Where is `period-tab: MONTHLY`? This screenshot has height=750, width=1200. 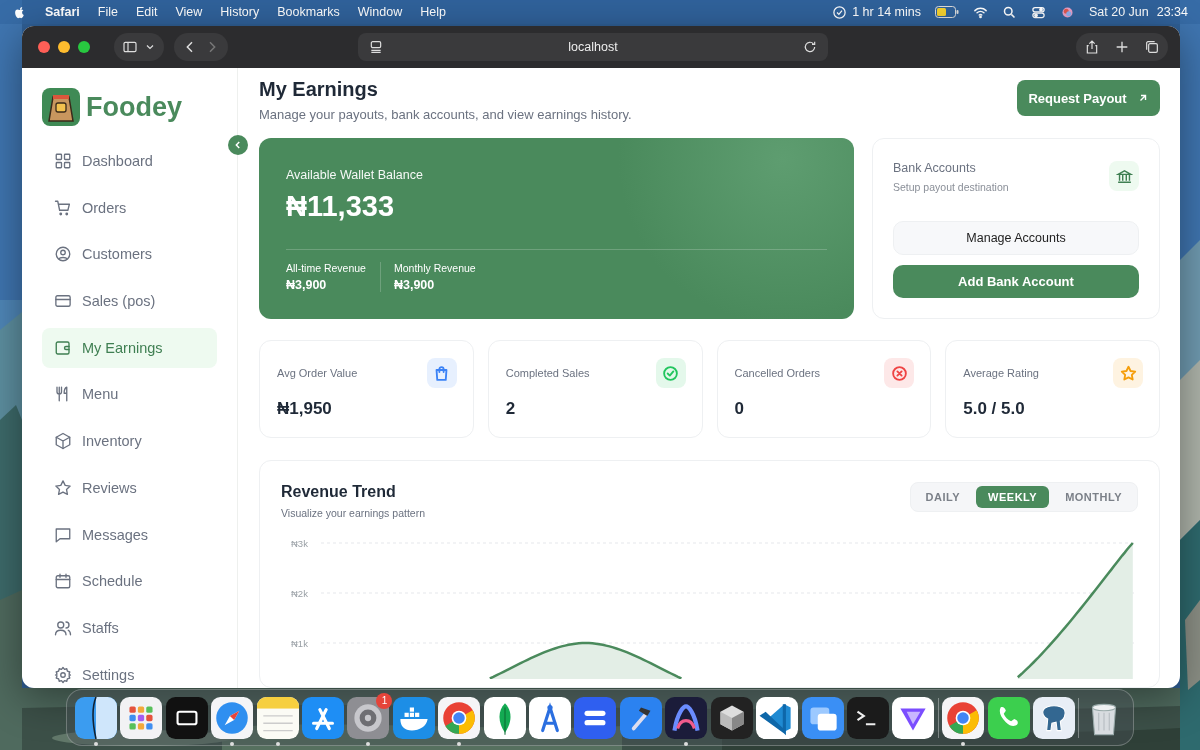 period-tab: MONTHLY is located at coordinates (1093, 497).